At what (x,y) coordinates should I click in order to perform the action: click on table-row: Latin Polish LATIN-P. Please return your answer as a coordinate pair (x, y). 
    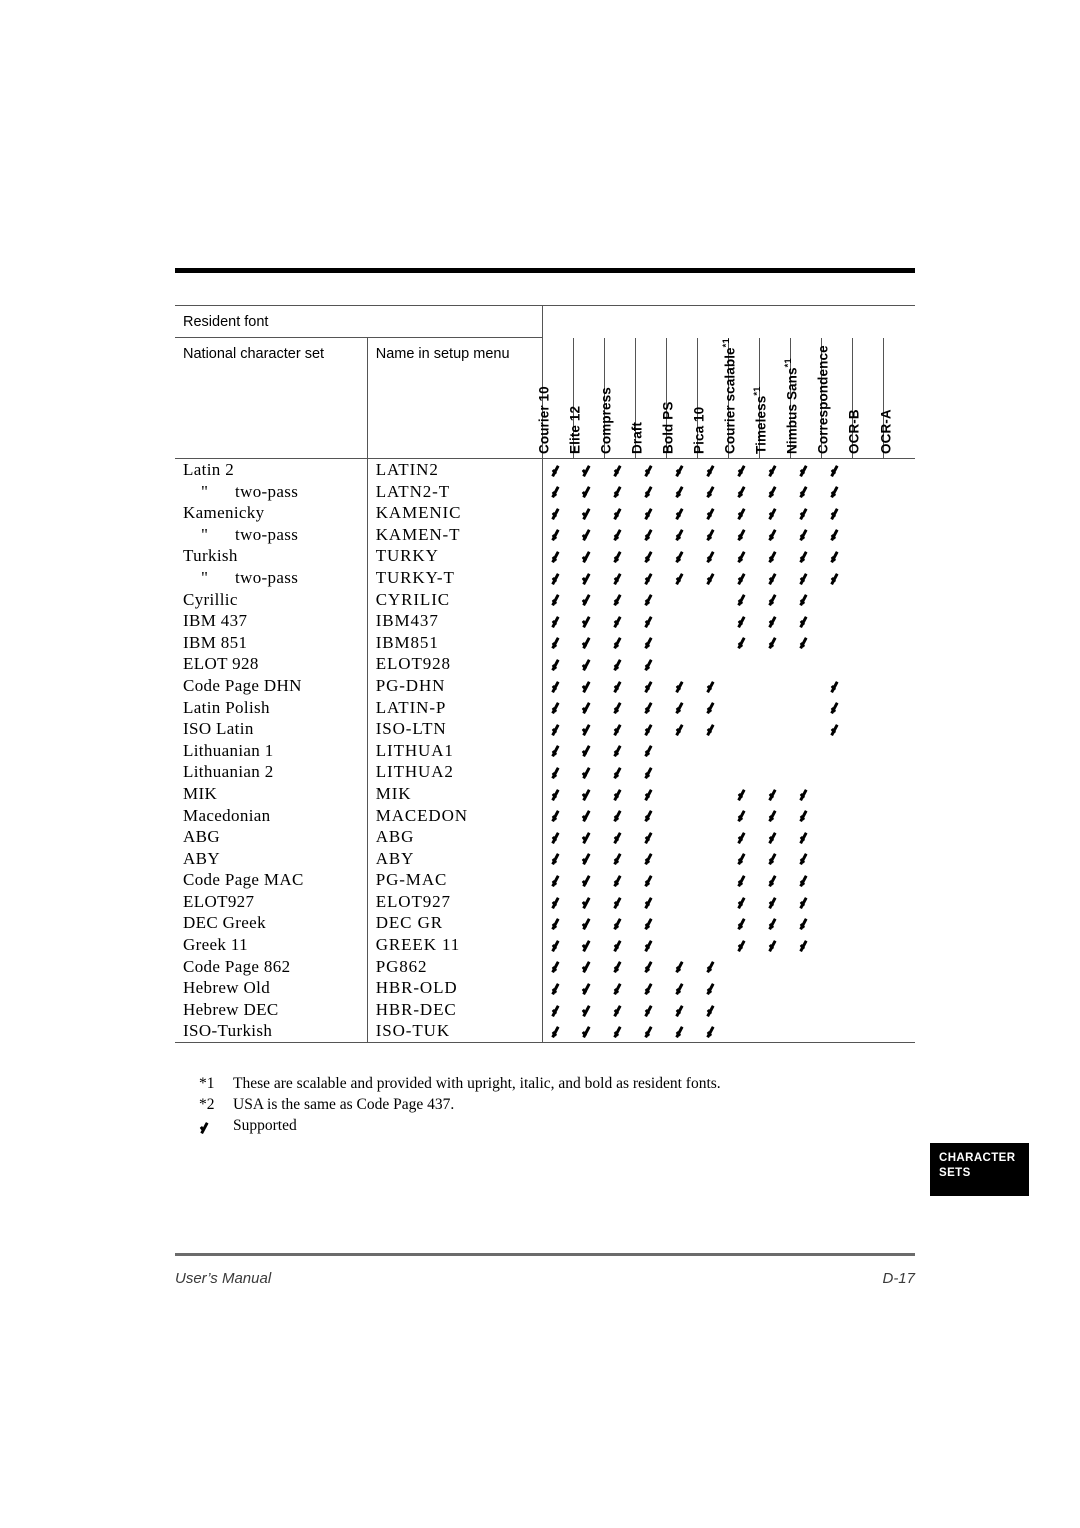
    Looking at the image, I should click on (545, 707).